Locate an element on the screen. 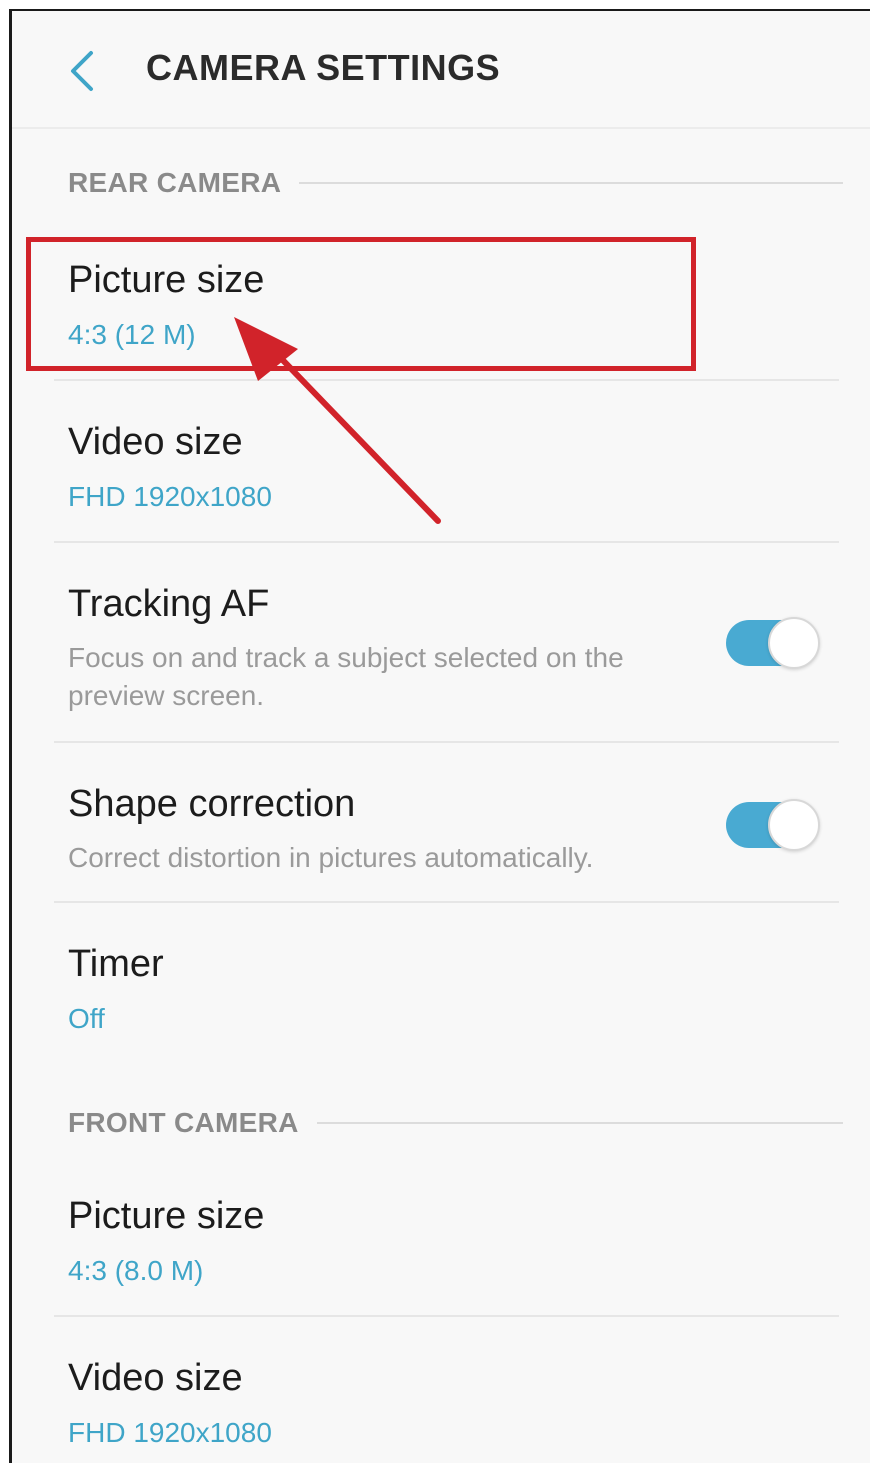 This screenshot has height=1463, width=870. back-button is located at coordinates (82, 71).